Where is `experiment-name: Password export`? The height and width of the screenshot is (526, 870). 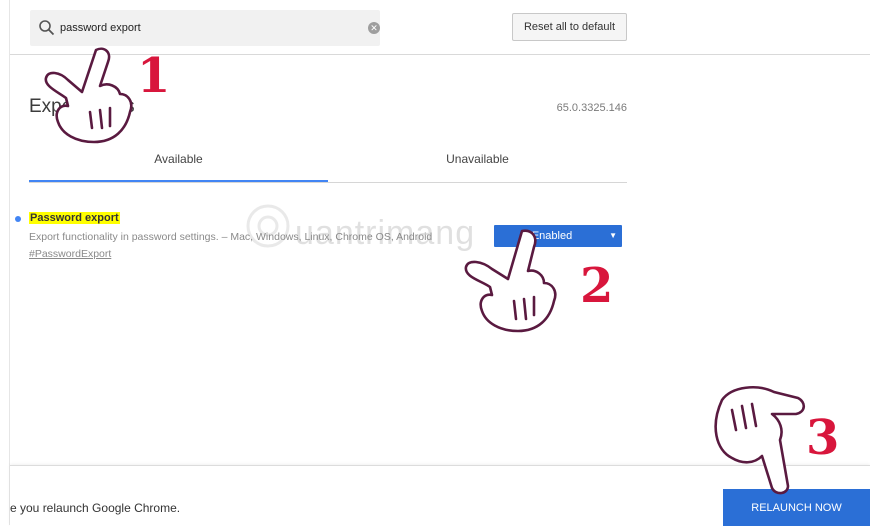
experiment-name: Password export is located at coordinates (74, 218).